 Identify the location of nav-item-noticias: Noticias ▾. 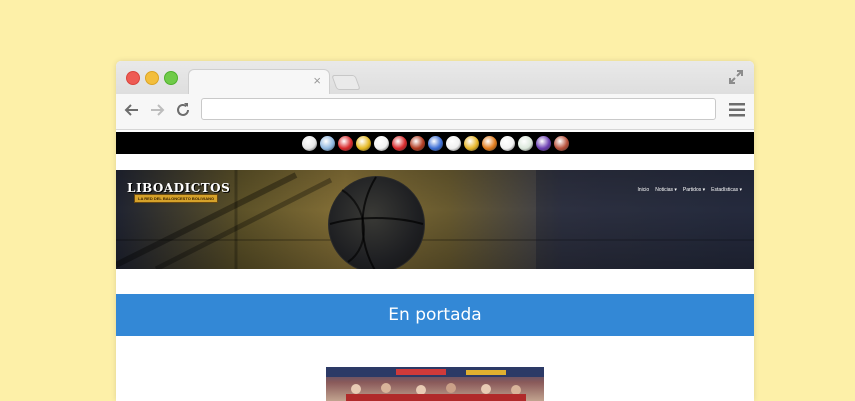
(666, 190).